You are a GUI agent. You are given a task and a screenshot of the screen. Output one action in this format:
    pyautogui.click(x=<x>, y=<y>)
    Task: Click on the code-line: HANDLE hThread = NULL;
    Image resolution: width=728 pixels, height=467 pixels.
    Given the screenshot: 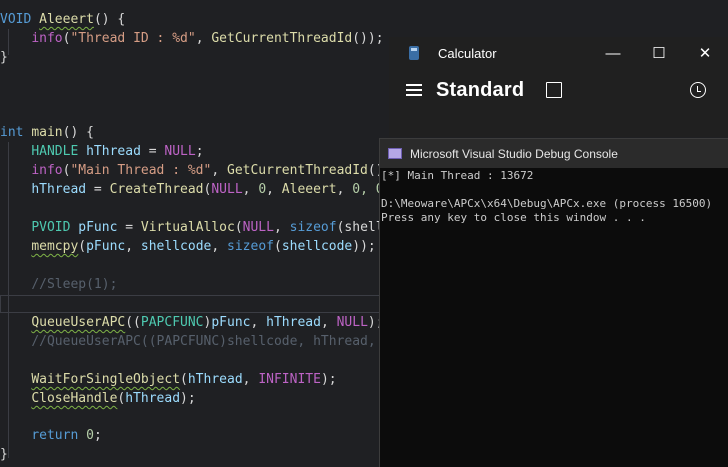 What is the action you would take?
    pyautogui.click(x=102, y=151)
    